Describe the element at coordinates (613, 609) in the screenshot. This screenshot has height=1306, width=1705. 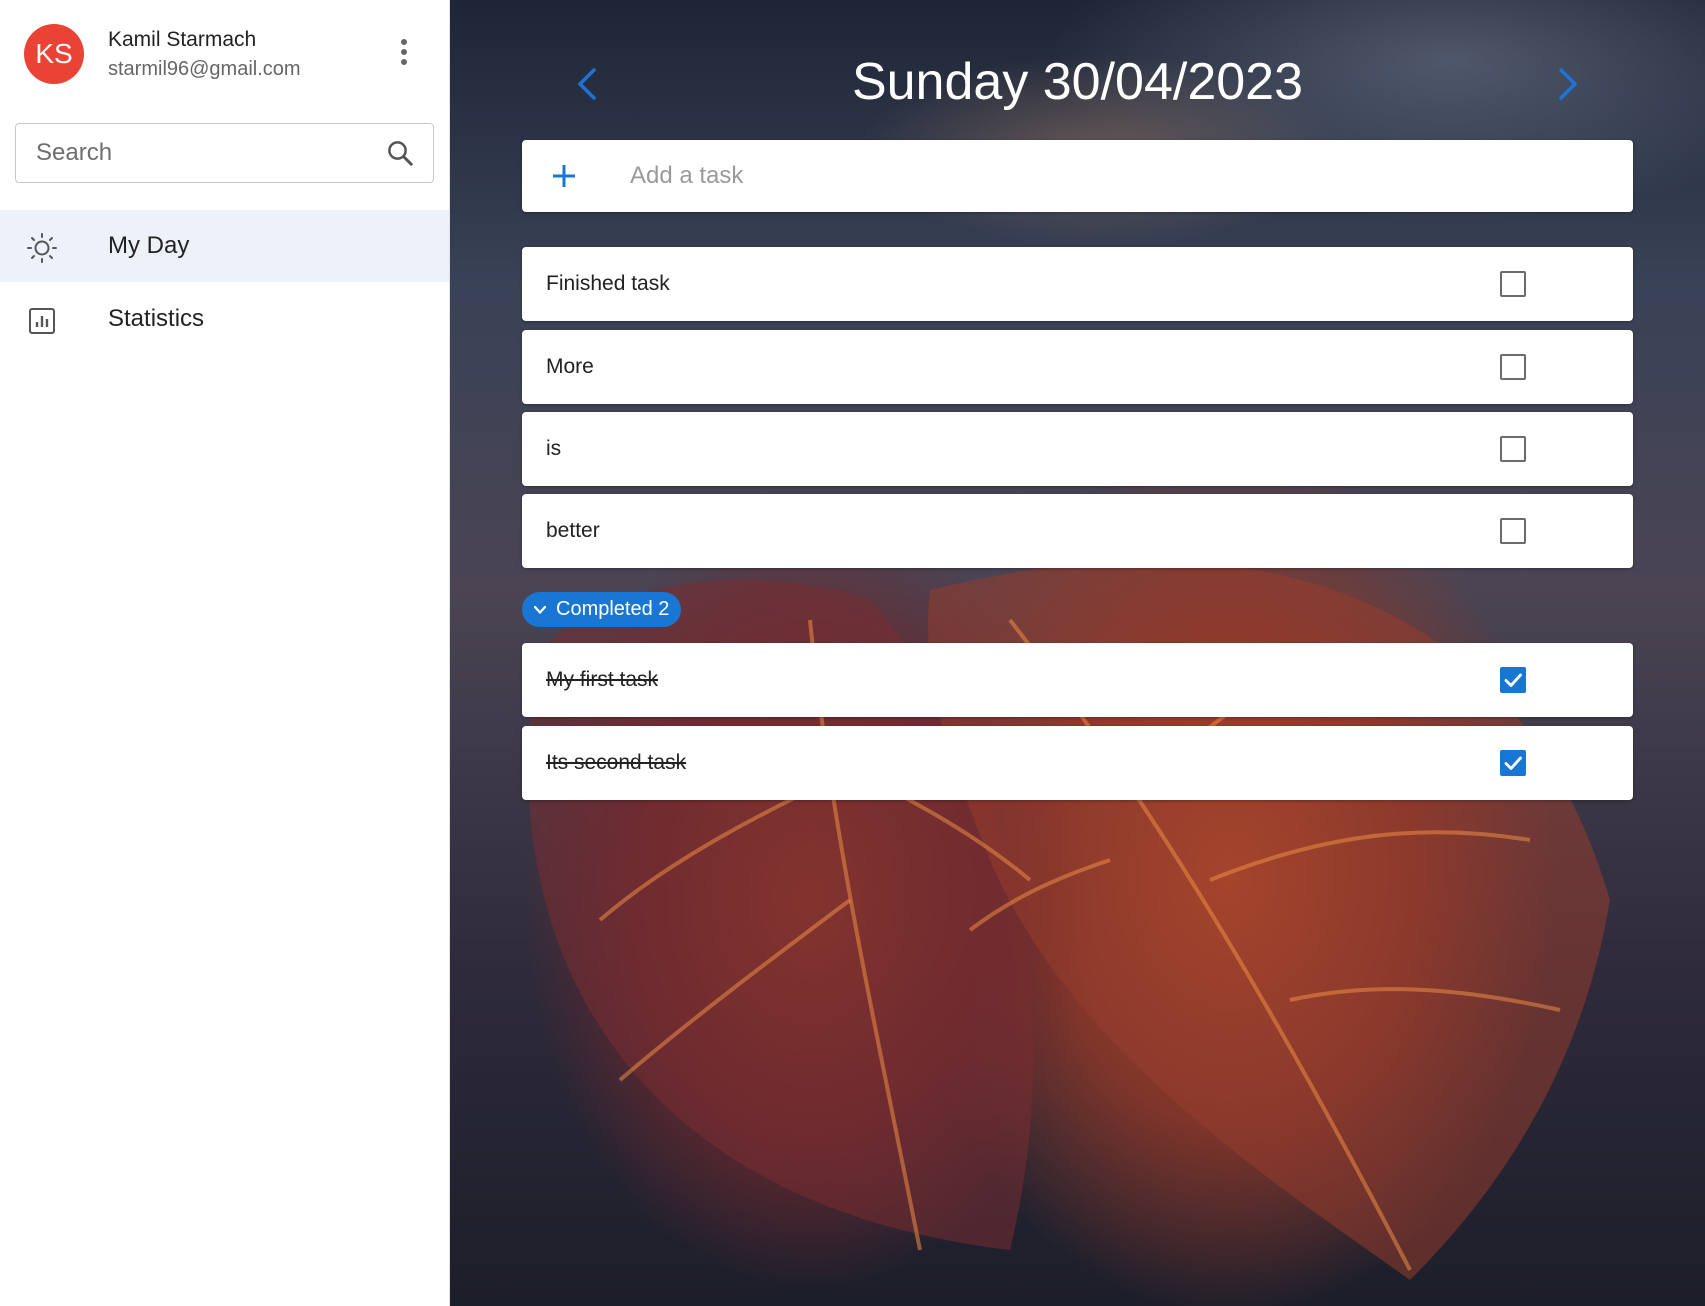
I see `completed-label: Completed 2` at that location.